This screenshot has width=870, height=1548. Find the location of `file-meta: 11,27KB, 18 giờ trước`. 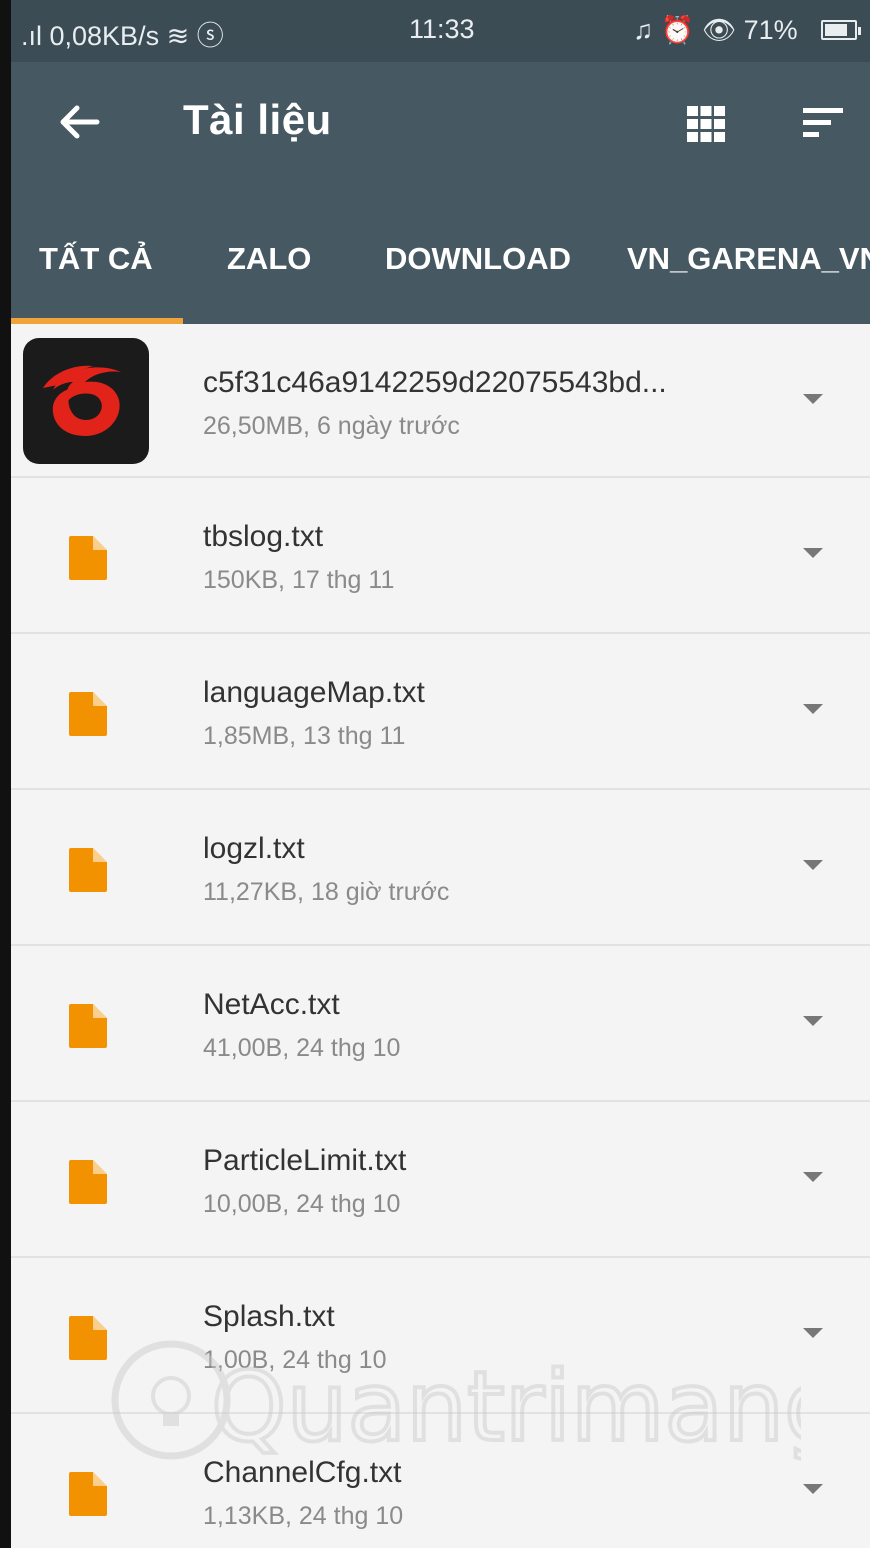

file-meta: 11,27KB, 18 giờ trước is located at coordinates (326, 892).